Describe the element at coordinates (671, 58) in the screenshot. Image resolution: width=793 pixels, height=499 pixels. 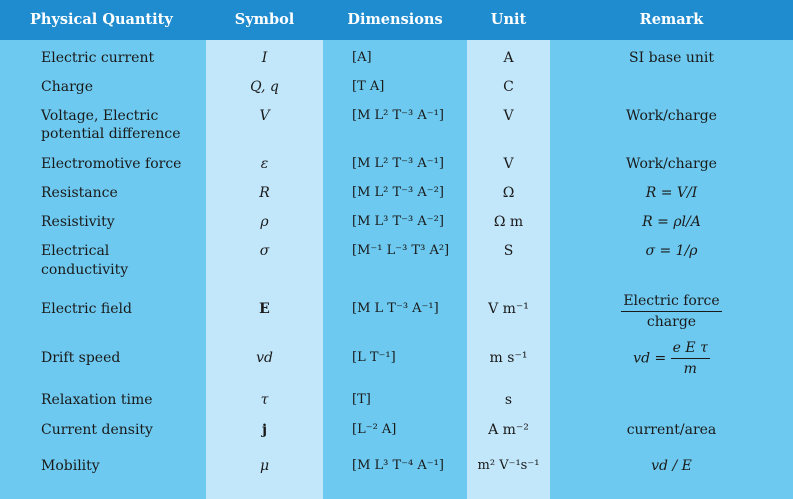
I see `row-remark: SI base unit` at that location.